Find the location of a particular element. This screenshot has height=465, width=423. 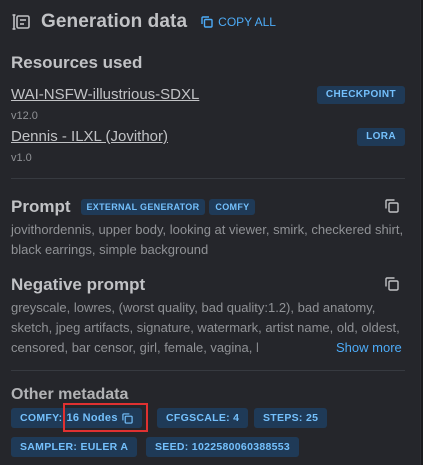

resource-link: Dennis - ILXL (Jovithor) is located at coordinates (89, 136).